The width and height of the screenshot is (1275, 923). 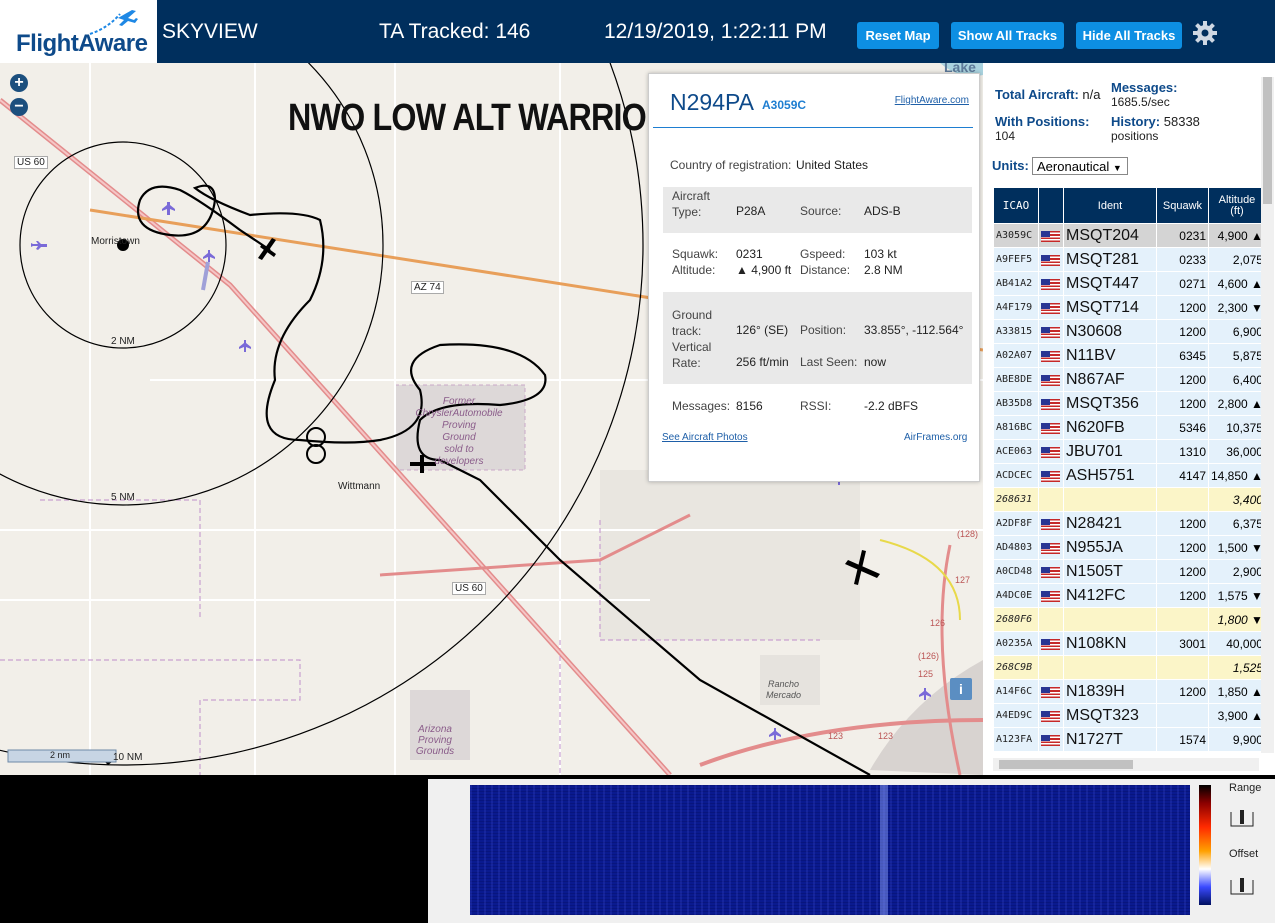 I want to click on aircraft-row: A14F6C N1839H 1200 1,850 ▲, so click(x=1129, y=691).